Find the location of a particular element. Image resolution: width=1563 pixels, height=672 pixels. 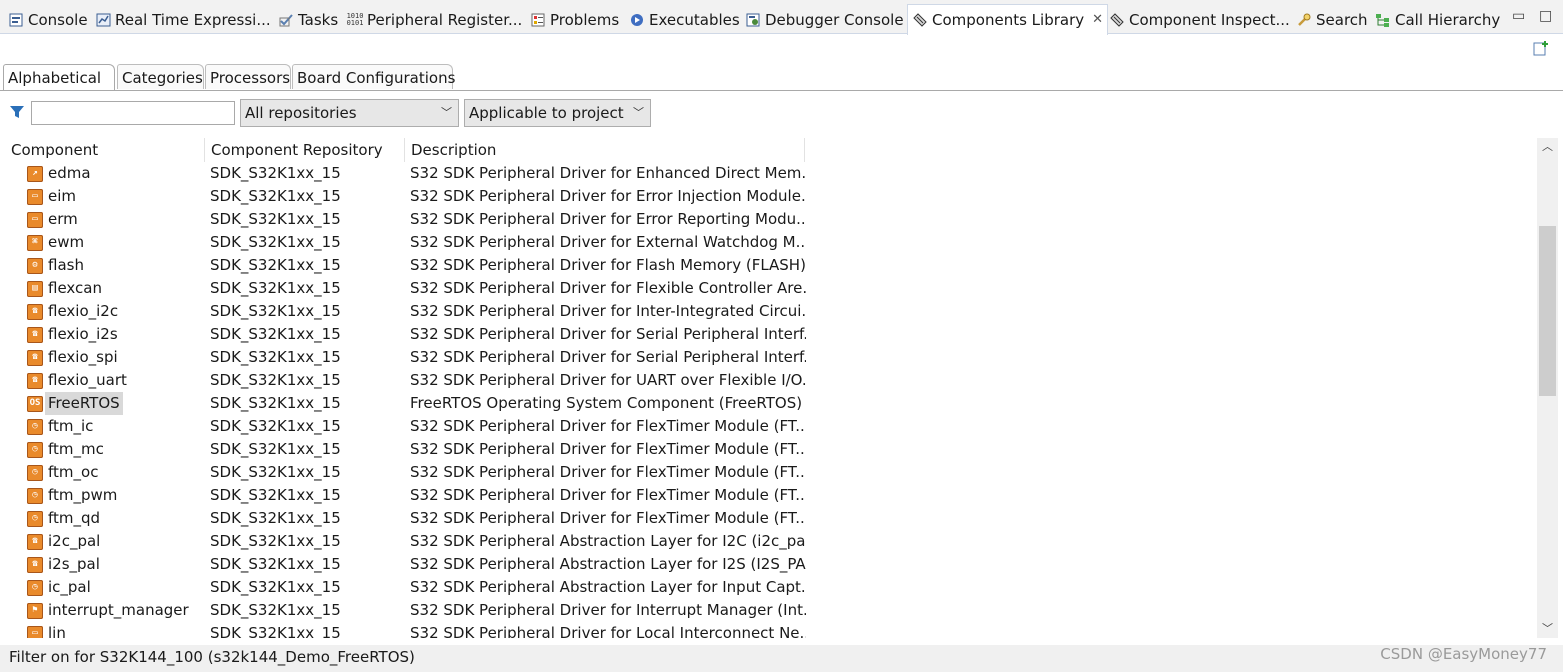

tab-executables: Executables is located at coordinates (684, 19).